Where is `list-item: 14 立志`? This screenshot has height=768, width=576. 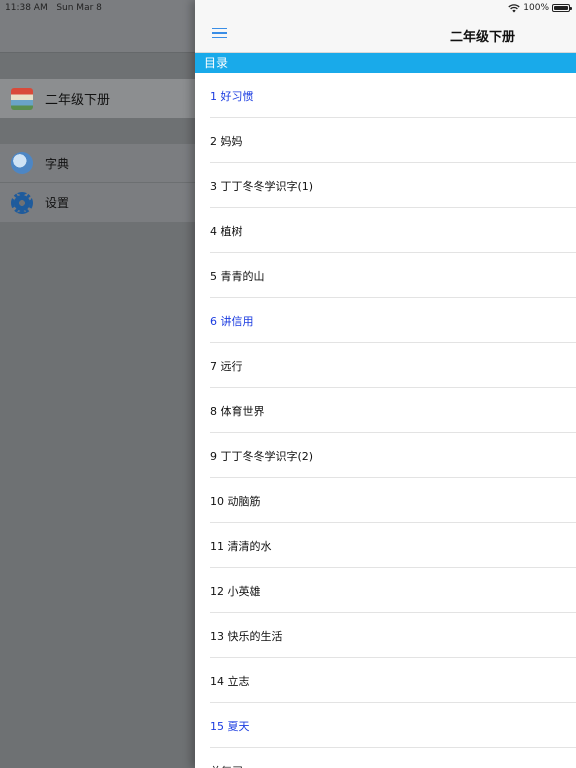 list-item: 14 立志 is located at coordinates (385, 680).